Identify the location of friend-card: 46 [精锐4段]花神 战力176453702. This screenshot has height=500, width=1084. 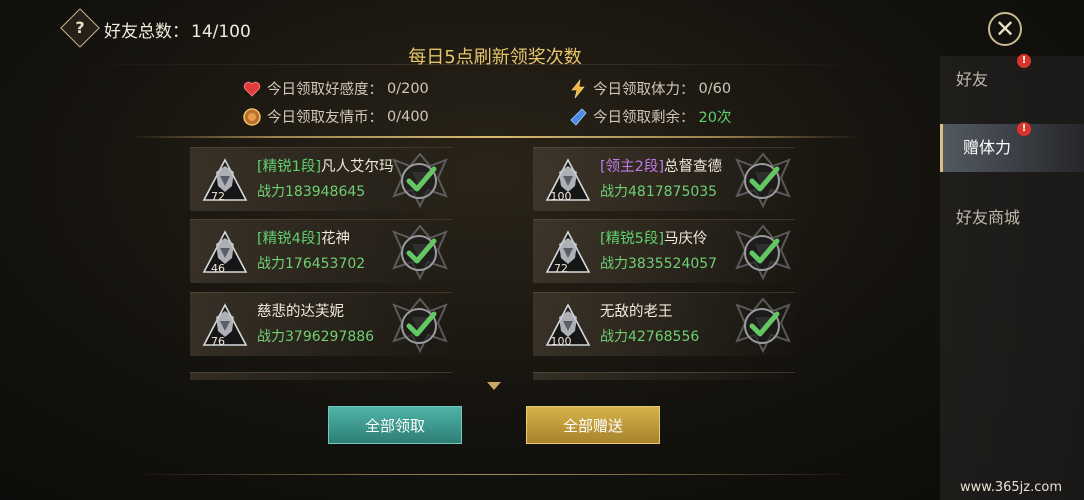
(321, 251).